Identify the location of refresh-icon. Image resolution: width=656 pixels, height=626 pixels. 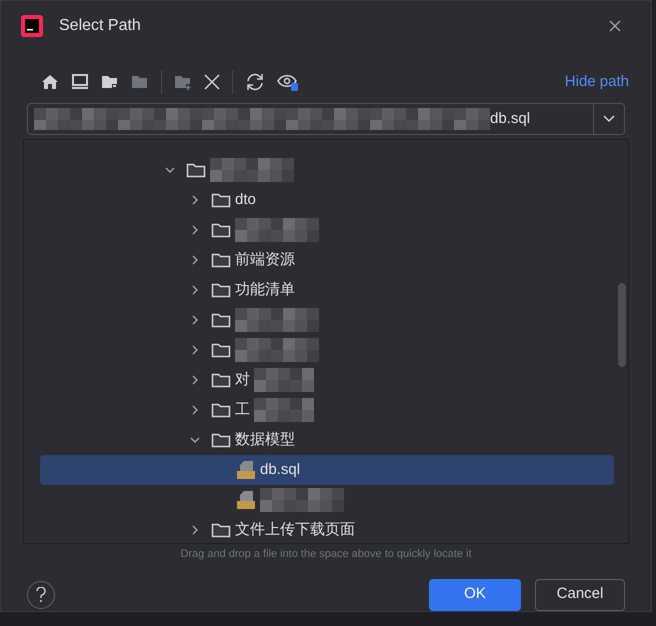
(255, 82).